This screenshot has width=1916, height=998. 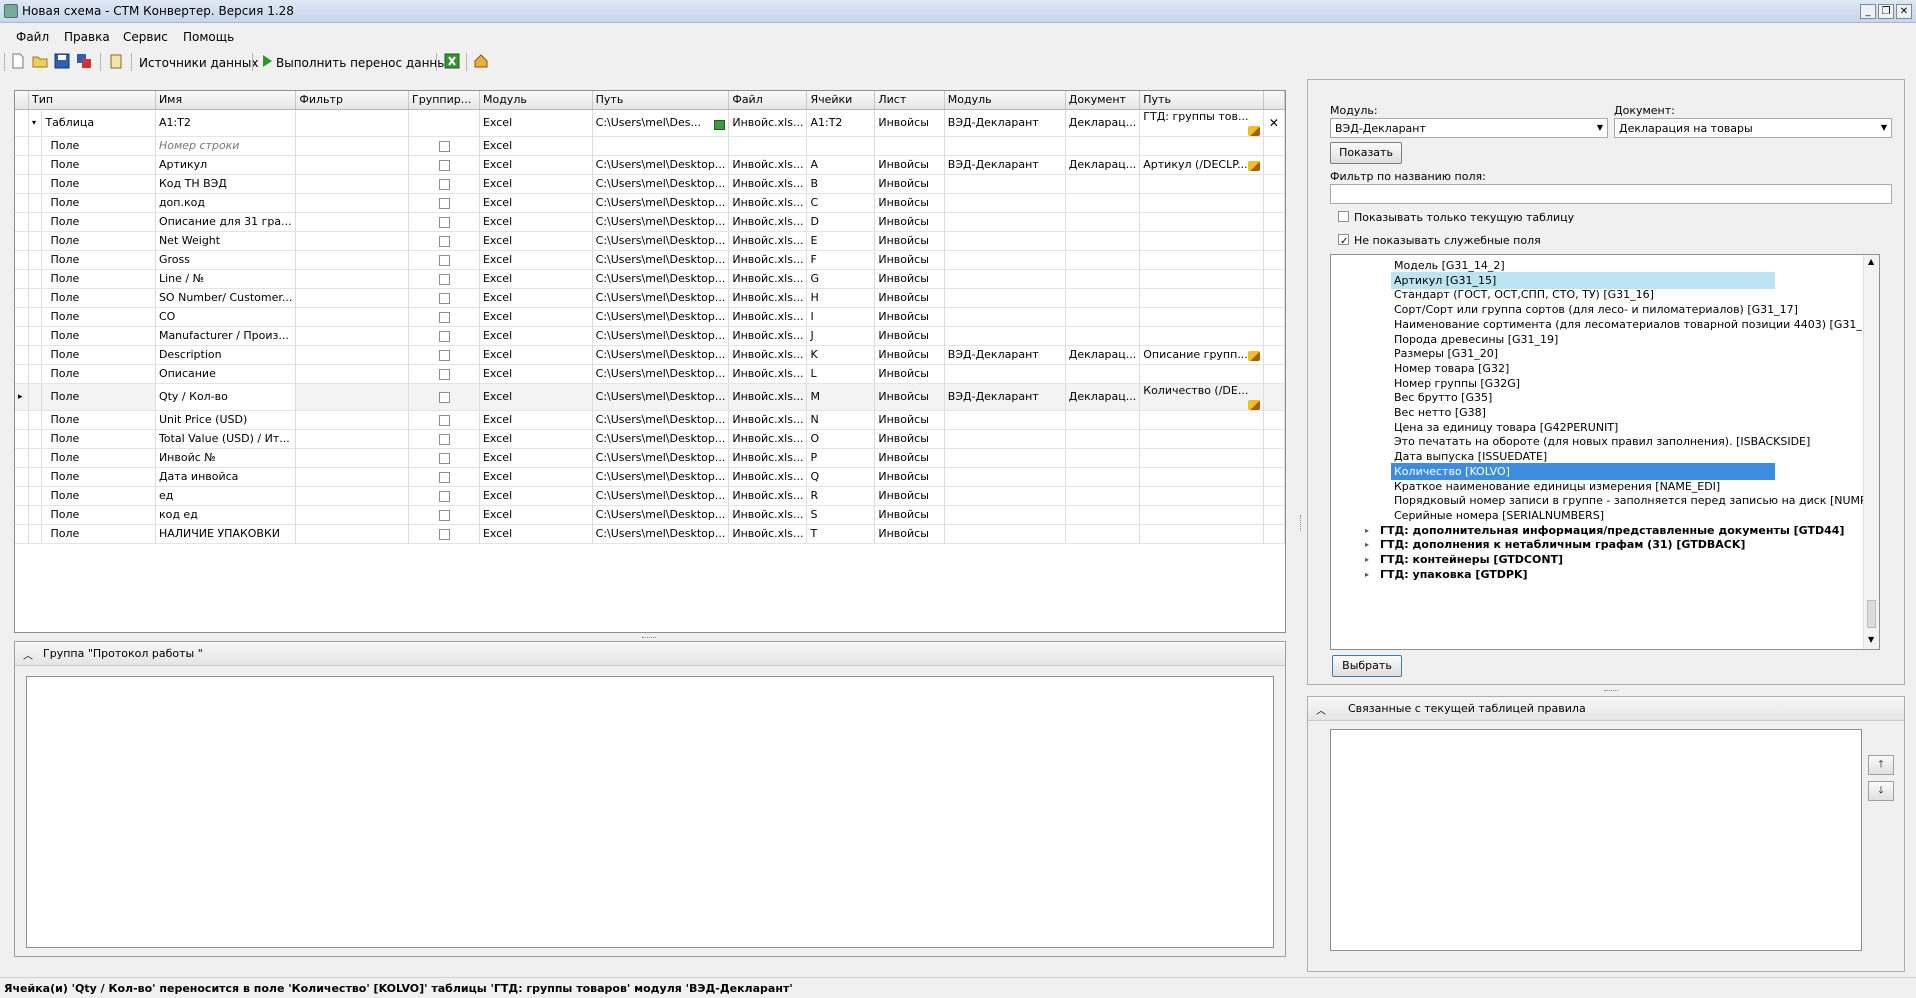 I want to click on cell-name: Код ТН ВЭД, so click(x=226, y=184).